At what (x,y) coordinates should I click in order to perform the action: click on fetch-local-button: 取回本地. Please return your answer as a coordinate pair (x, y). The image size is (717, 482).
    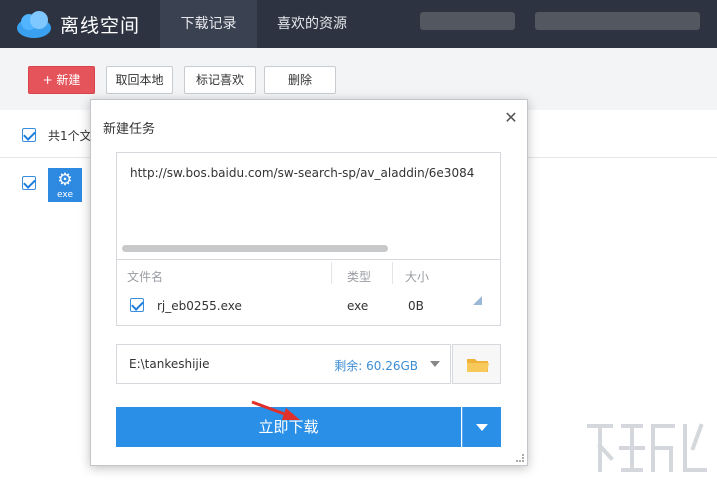
    Looking at the image, I should click on (139, 80).